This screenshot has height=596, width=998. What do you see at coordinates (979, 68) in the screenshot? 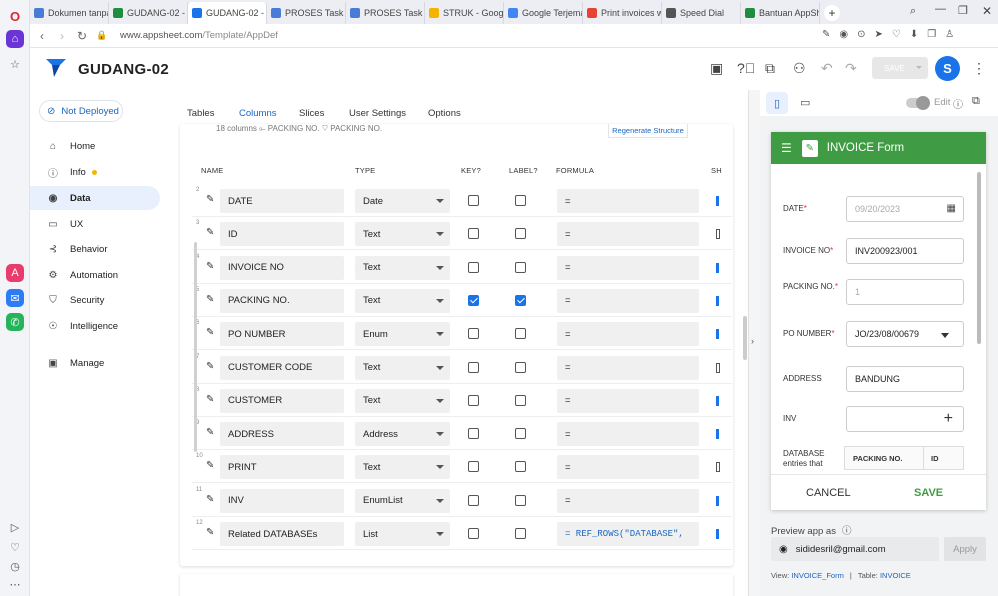
I see `more-menu-icon: ⋮` at bounding box center [979, 68].